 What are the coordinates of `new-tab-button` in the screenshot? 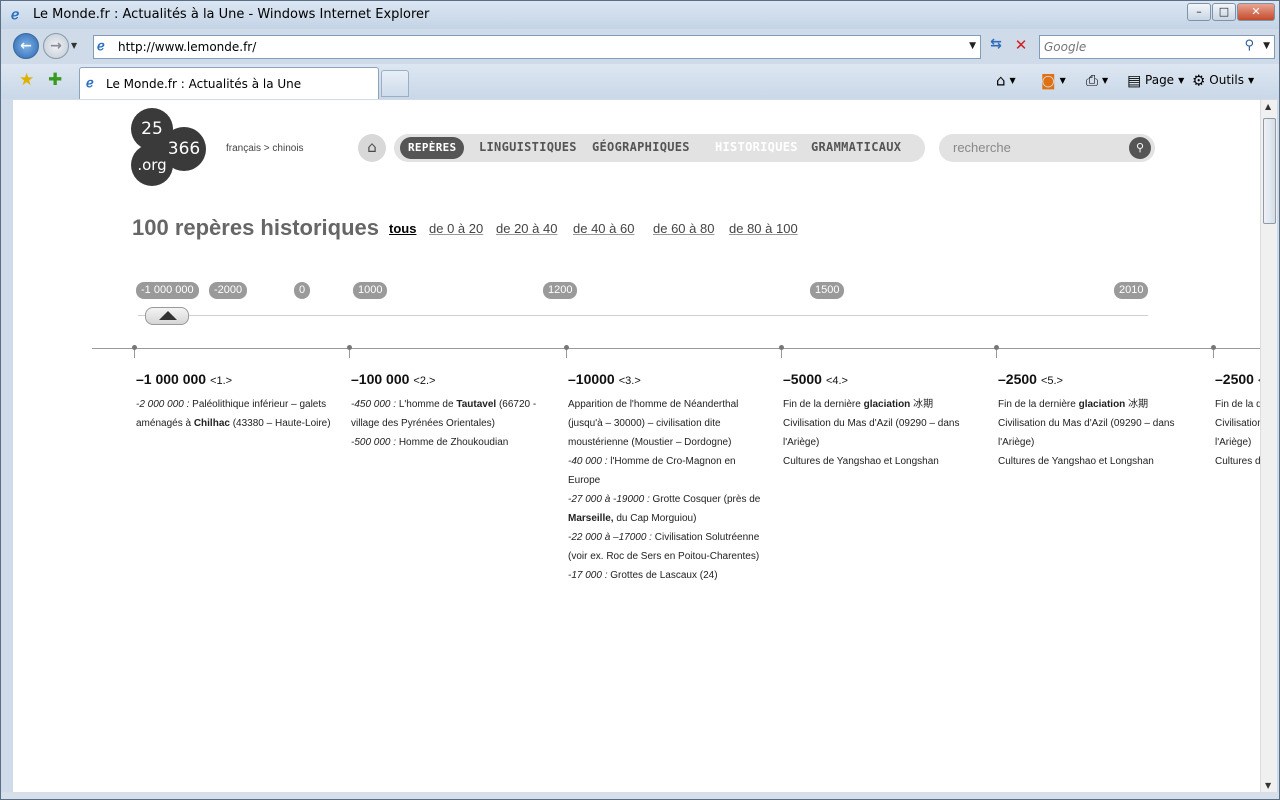 It's located at (395, 83).